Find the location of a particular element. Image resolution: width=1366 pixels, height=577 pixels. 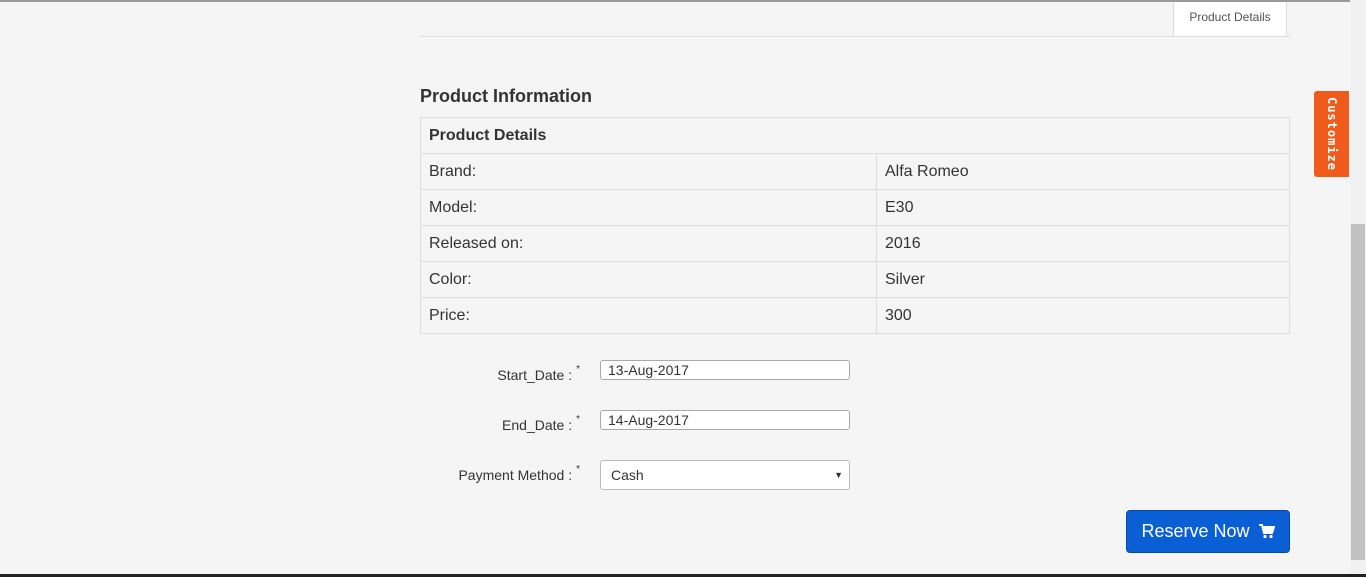

row-value: E30 is located at coordinates (1083, 207).